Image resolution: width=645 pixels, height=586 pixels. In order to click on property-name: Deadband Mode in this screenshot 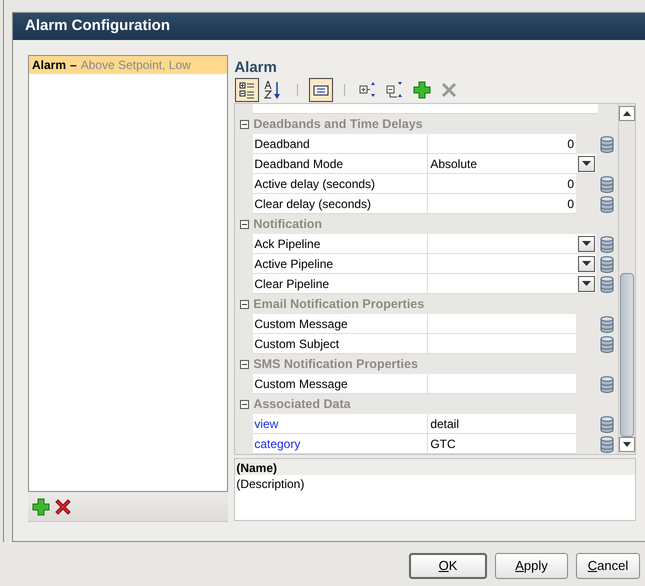, I will do `click(340, 164)`.